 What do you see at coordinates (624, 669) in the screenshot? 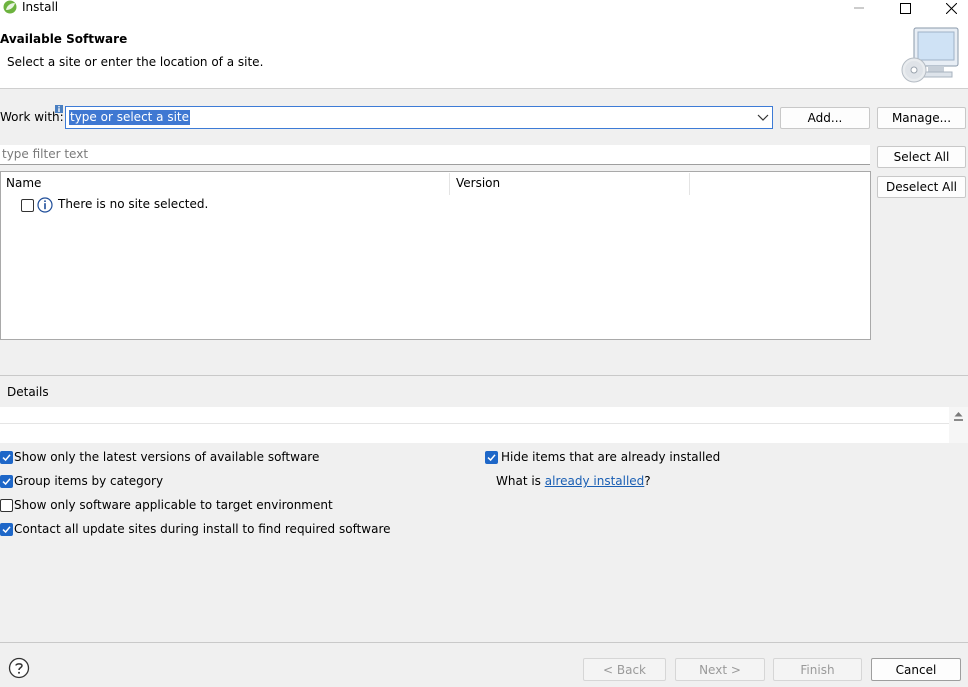
I see `back-button: < Back` at bounding box center [624, 669].